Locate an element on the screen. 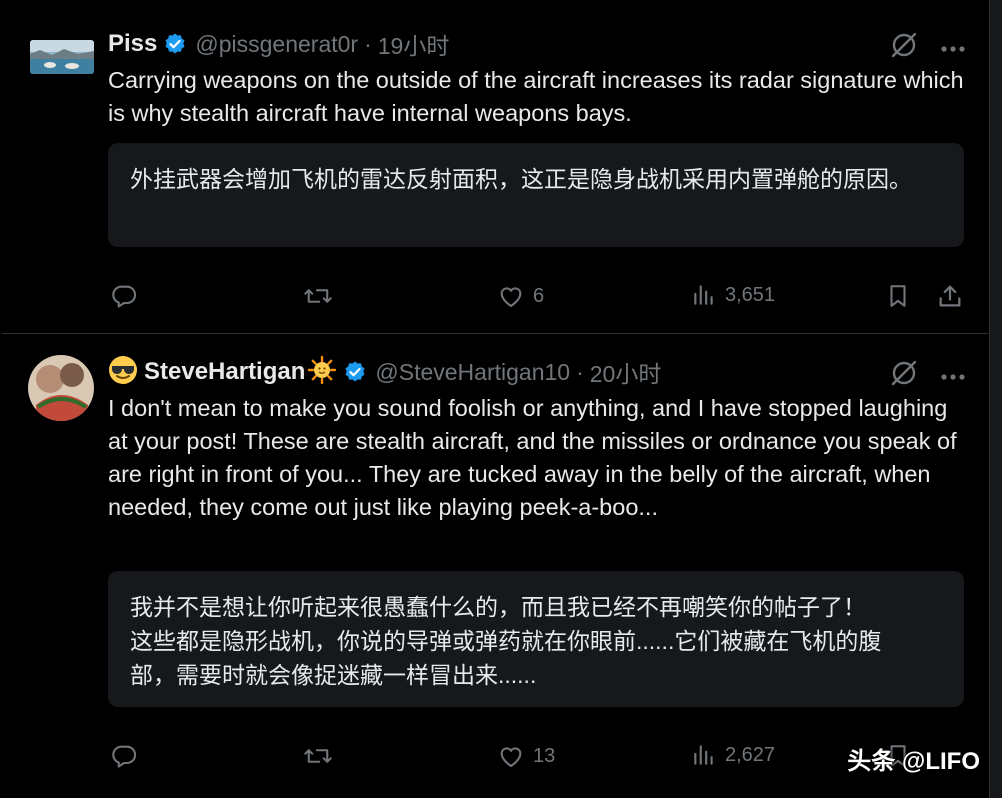 The image size is (1002, 798). translation-box: 外挂武器会增加飞机的雷达反射面积，这正是隐身战机采用内置弹舱的原因。 is located at coordinates (536, 195).